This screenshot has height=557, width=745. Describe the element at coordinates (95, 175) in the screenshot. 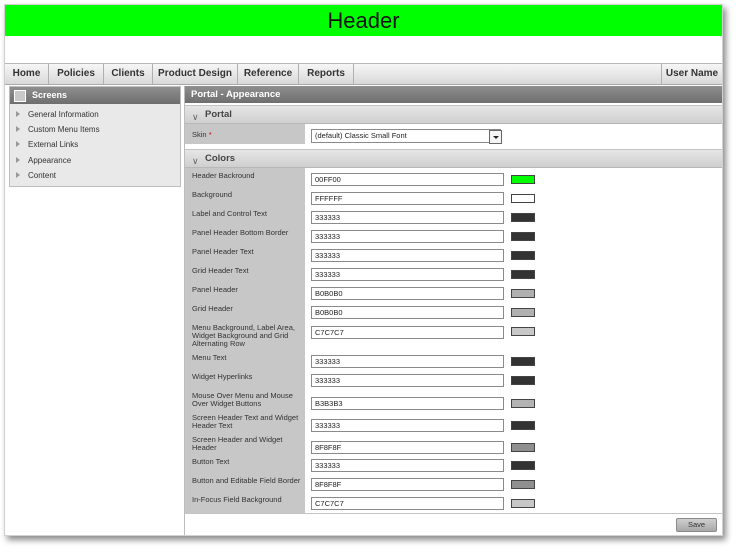

I see `sidebar-item-content: Content` at that location.